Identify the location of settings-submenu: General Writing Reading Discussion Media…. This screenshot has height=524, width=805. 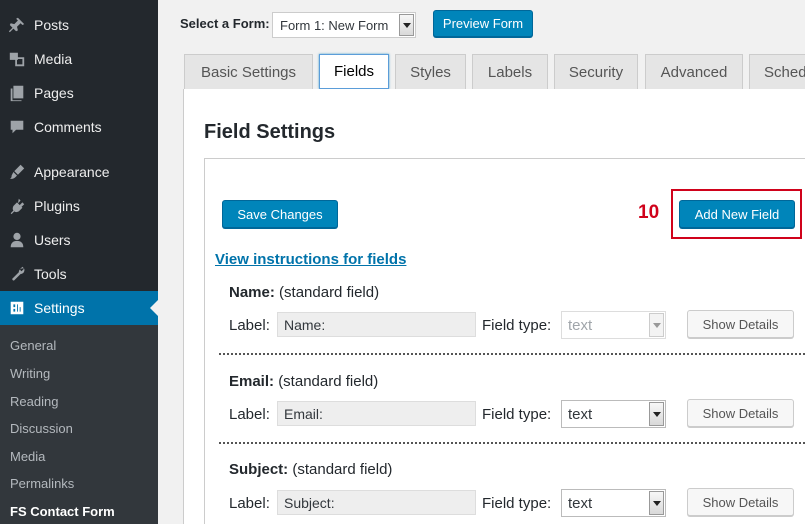
(79, 424).